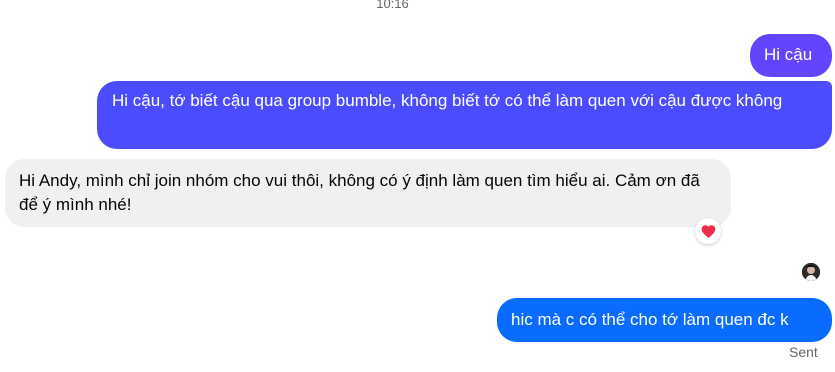  What do you see at coordinates (803, 352) in the screenshot?
I see `message-status: Sent` at bounding box center [803, 352].